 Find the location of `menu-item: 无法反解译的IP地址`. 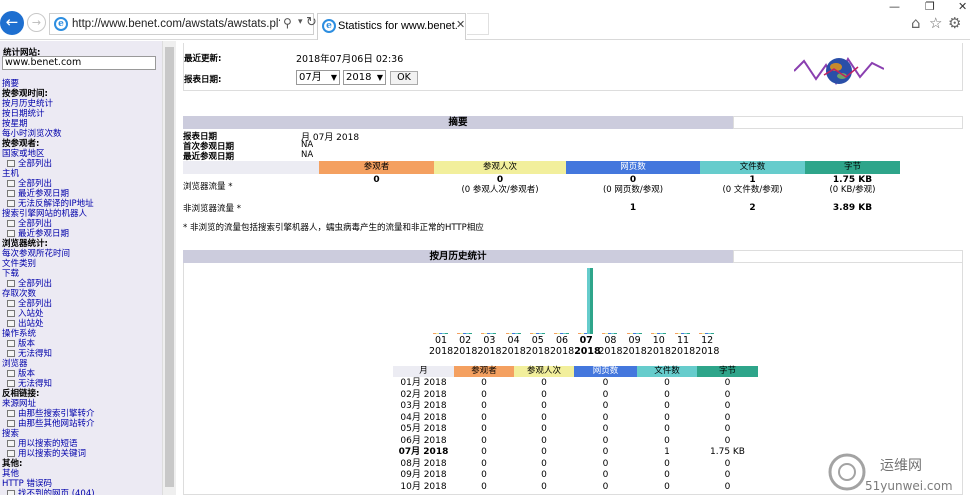

menu-item: 无法反解译的IP地址 is located at coordinates (81, 204).